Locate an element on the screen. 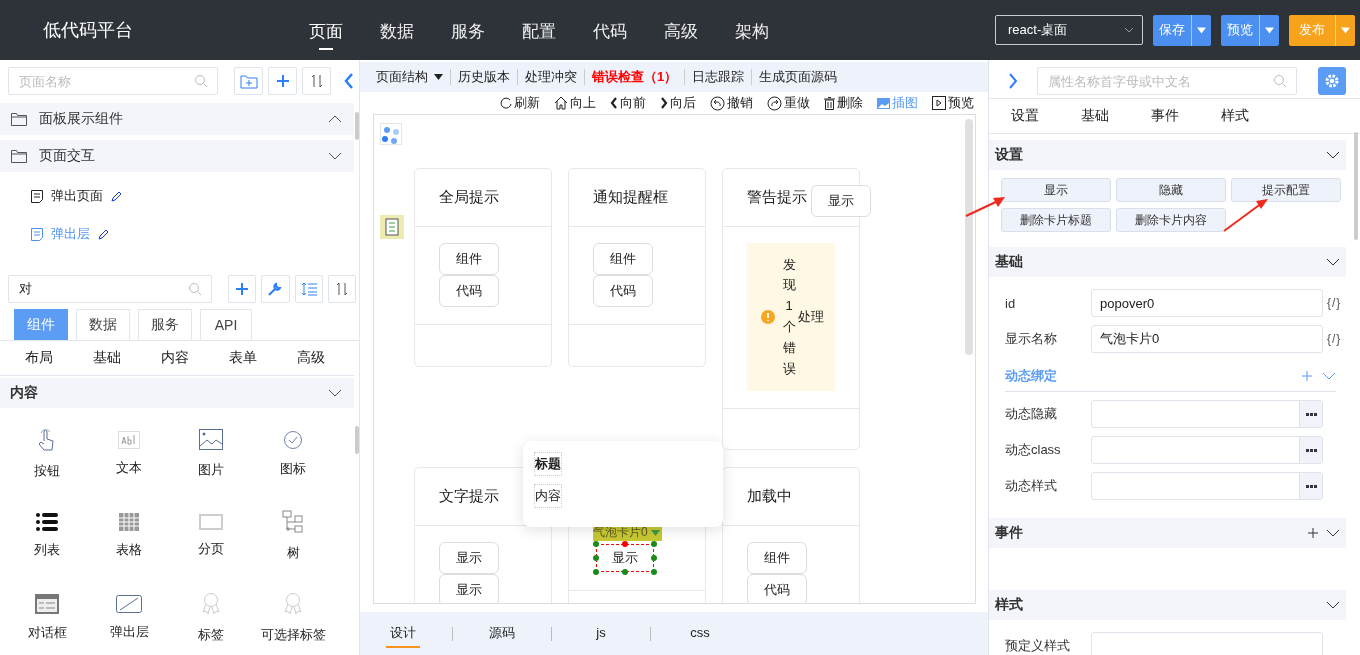 The width and height of the screenshot is (1360, 655). config-button: 隐藏 is located at coordinates (1171, 190).